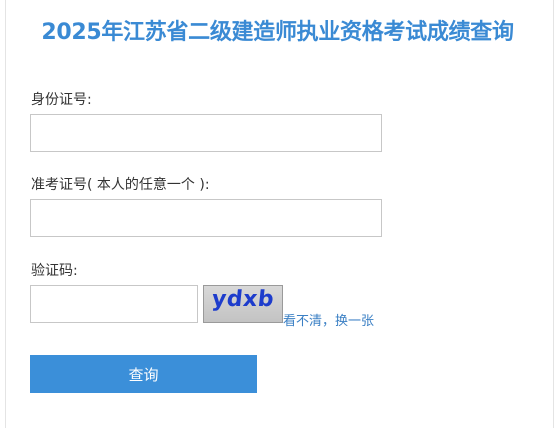 This screenshot has width=555, height=428. Describe the element at coordinates (114, 304) in the screenshot. I see `captcha-input` at that location.